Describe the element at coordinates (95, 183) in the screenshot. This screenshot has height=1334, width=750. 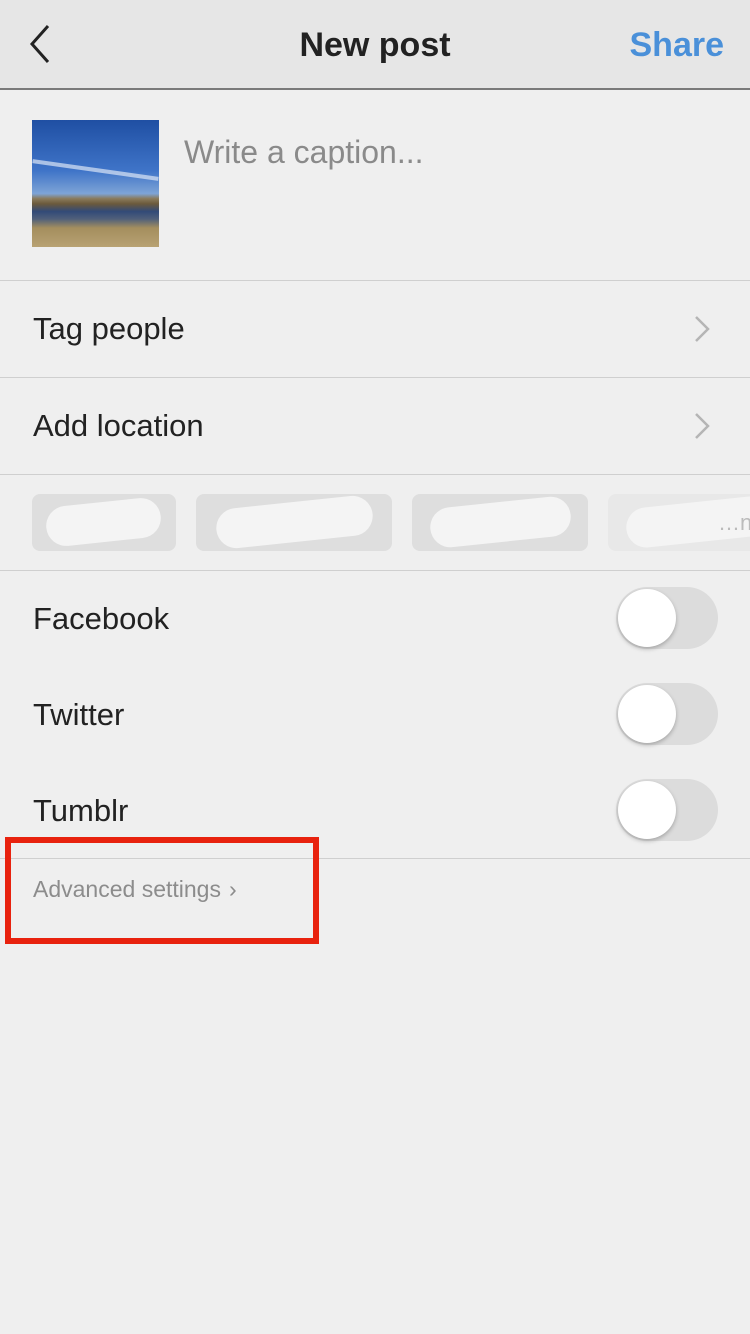
I see `post-thumbnail` at that location.